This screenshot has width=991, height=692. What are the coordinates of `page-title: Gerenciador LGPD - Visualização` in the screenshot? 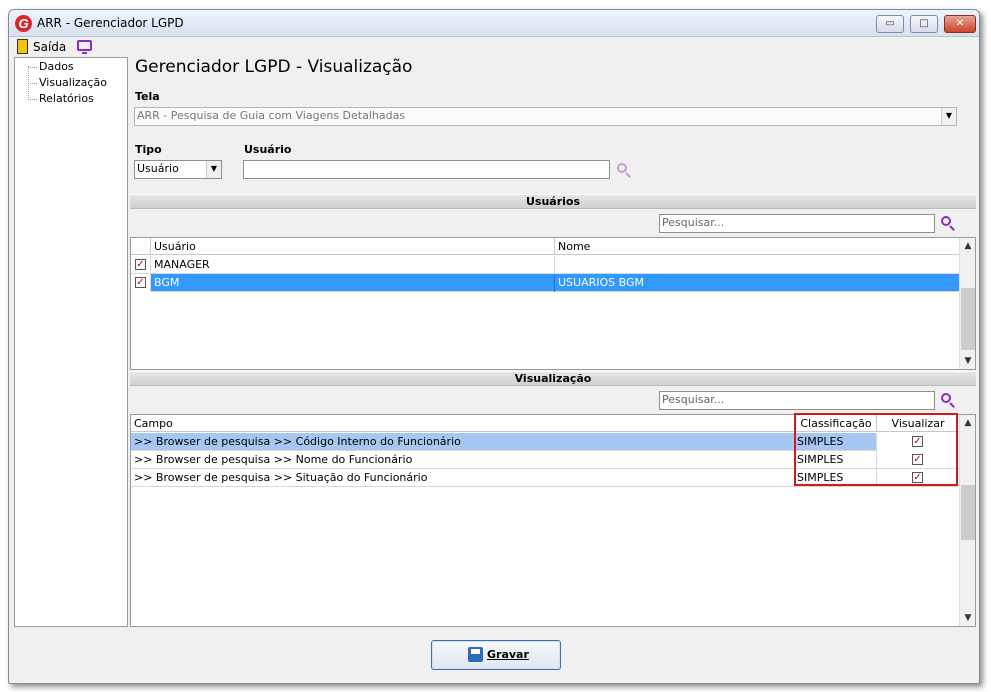 It's located at (274, 67).